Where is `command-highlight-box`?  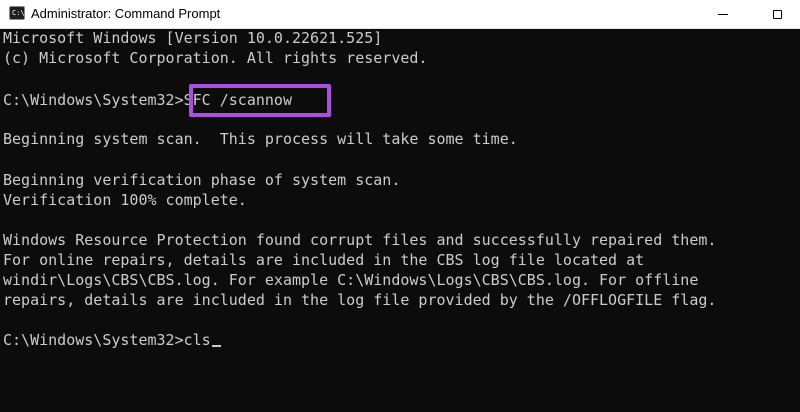 command-highlight-box is located at coordinates (260, 100).